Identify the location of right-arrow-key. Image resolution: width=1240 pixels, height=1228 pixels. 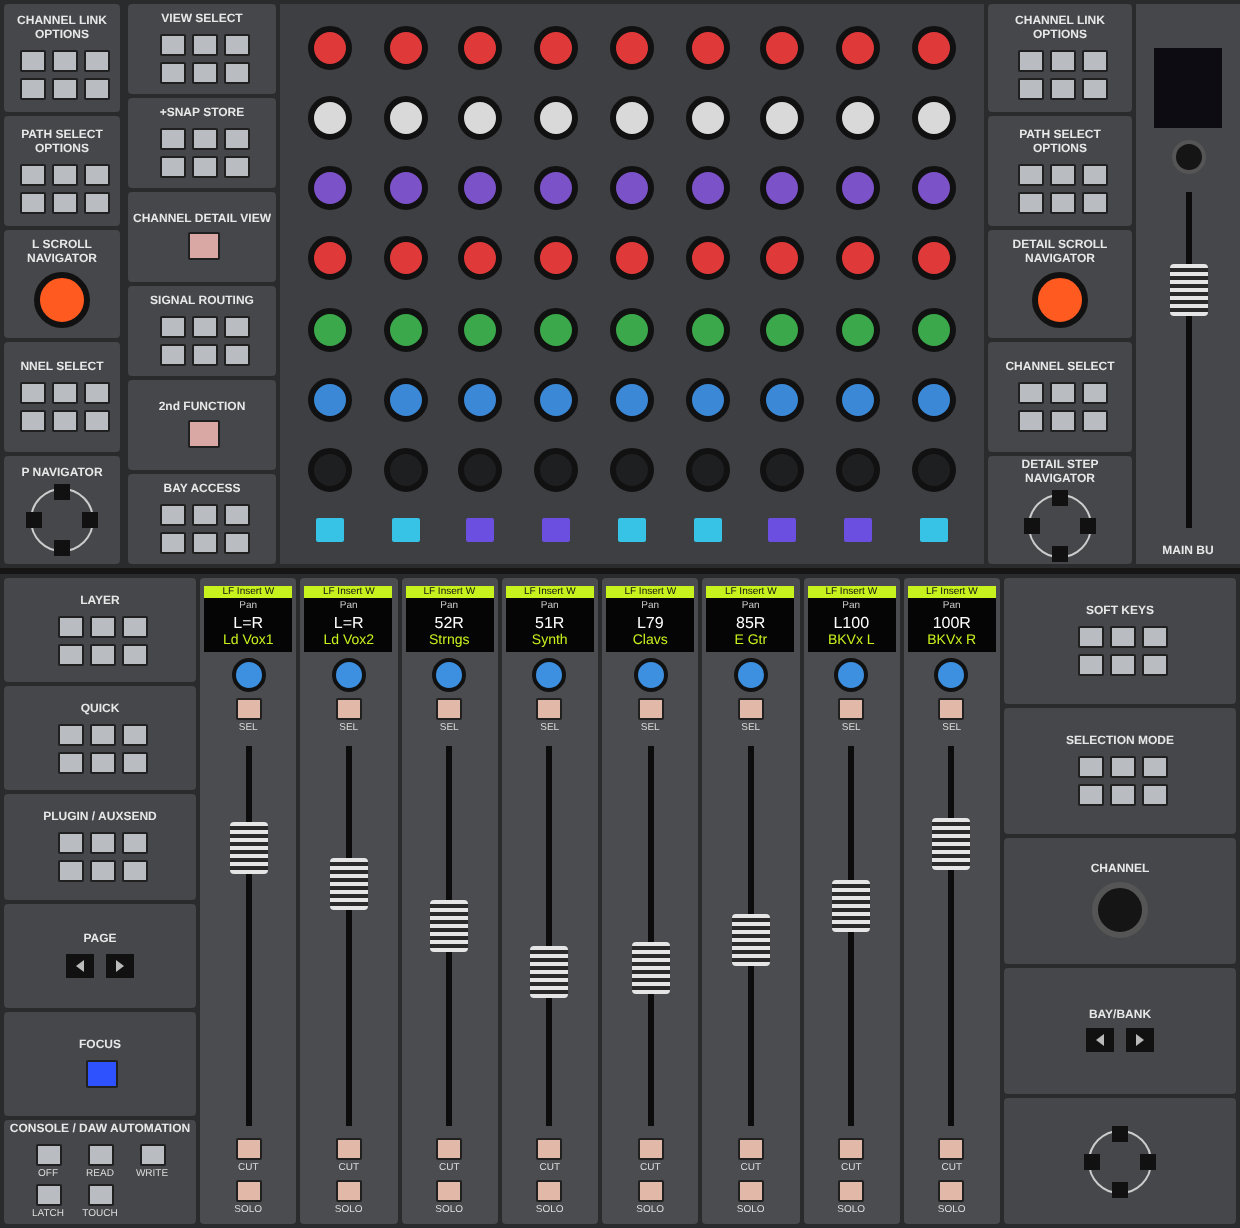
(1140, 1040).